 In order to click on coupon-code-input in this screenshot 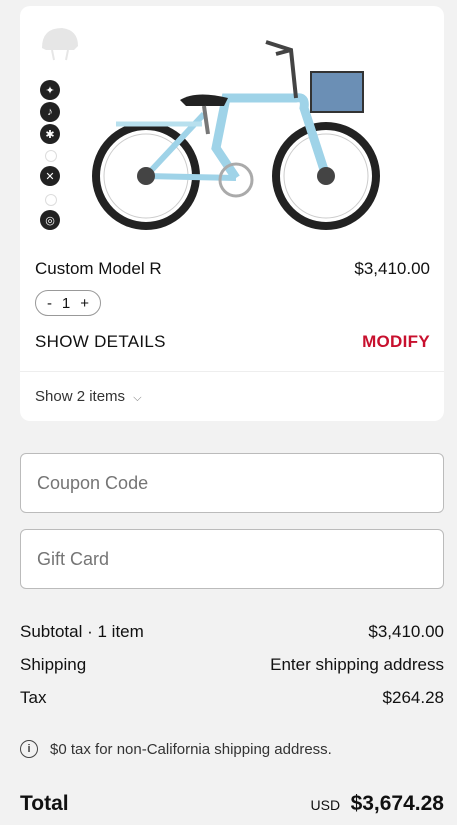, I will do `click(232, 483)`.